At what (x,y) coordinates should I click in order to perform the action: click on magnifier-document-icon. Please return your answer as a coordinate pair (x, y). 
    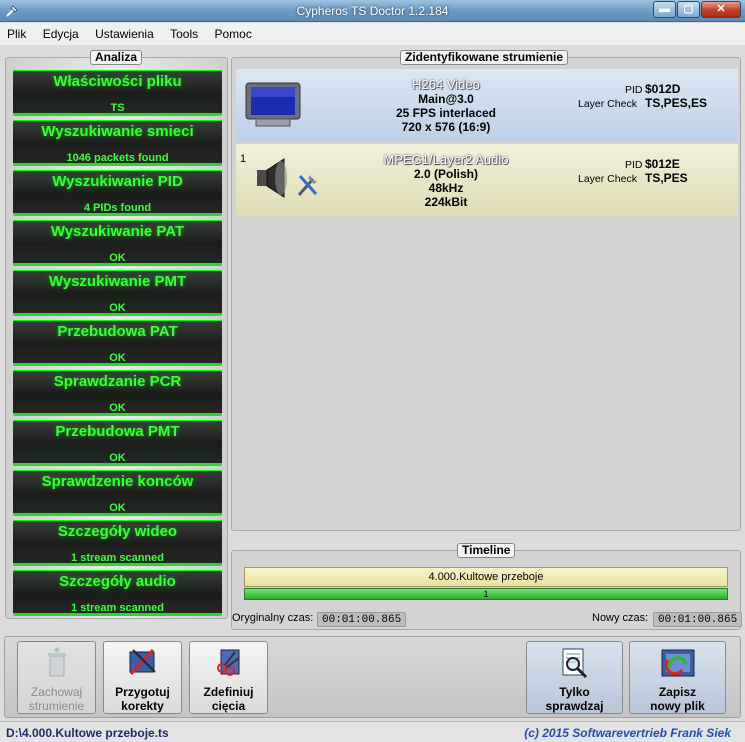
    Looking at the image, I should click on (574, 663).